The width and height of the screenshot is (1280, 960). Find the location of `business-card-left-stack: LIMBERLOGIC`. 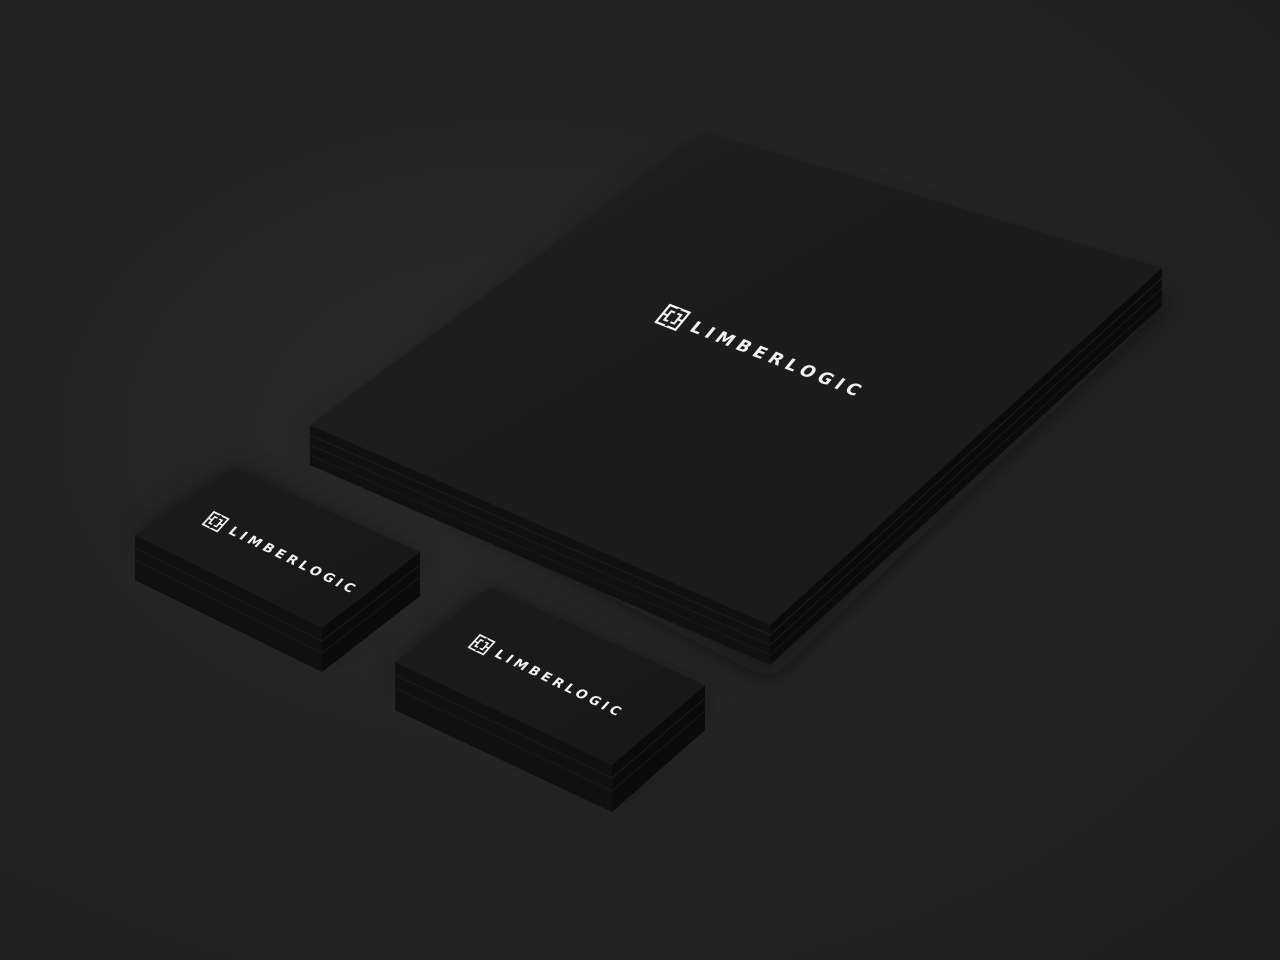

business-card-left-stack: LIMBERLOGIC is located at coordinates (277, 570).